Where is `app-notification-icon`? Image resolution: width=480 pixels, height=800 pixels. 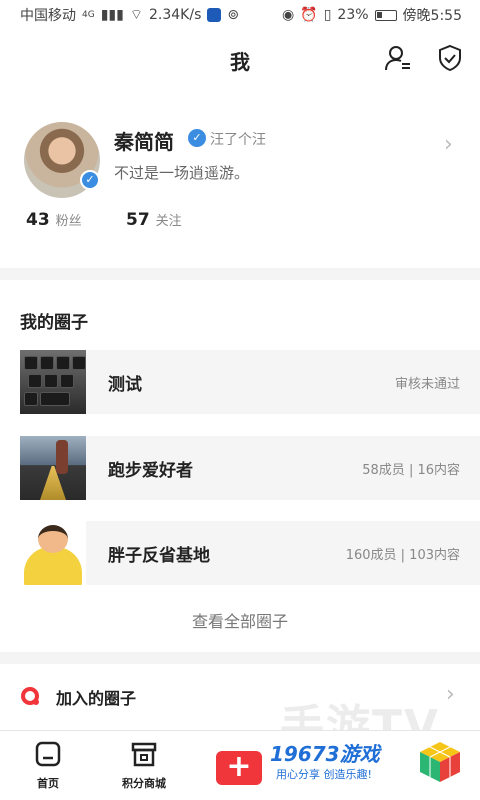
app-notification-icon is located at coordinates (214, 15).